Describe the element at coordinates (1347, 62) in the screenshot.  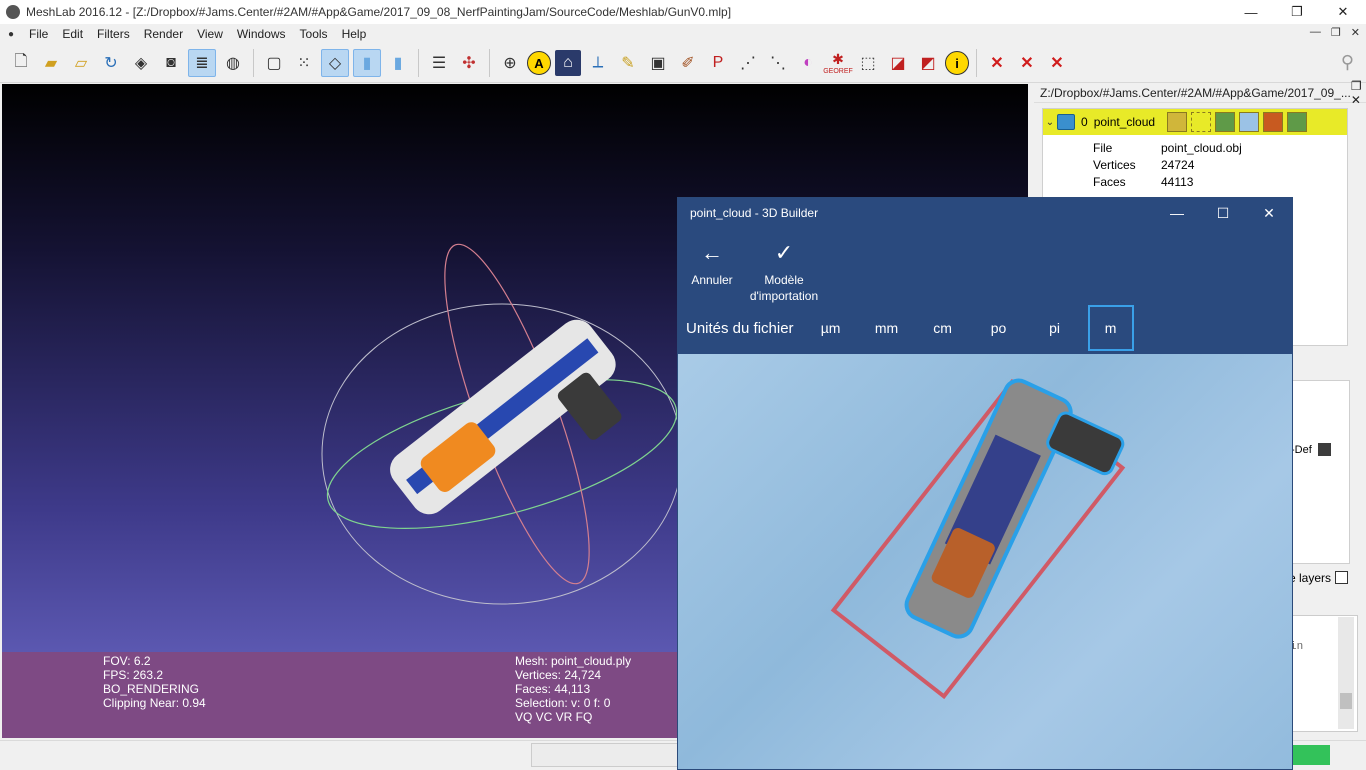
I see `search-icon: ⚲` at that location.